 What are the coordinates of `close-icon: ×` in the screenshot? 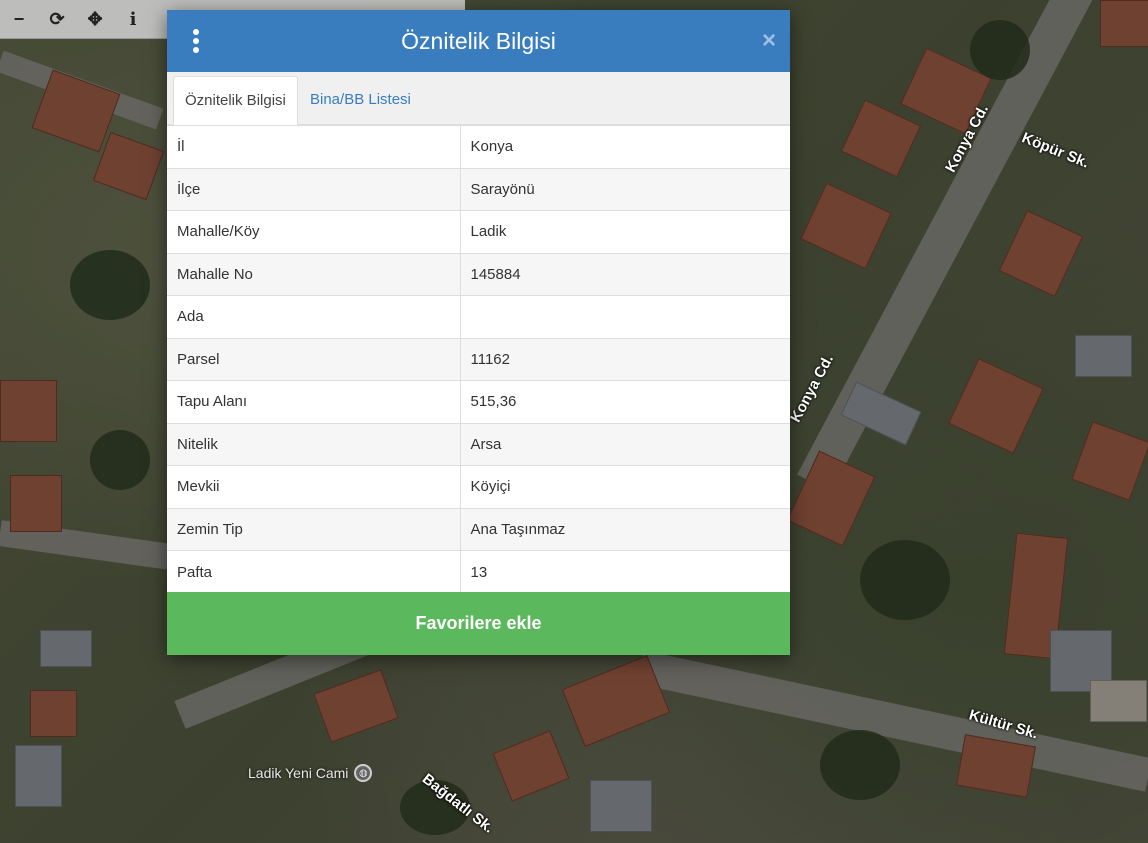 It's located at (769, 41).